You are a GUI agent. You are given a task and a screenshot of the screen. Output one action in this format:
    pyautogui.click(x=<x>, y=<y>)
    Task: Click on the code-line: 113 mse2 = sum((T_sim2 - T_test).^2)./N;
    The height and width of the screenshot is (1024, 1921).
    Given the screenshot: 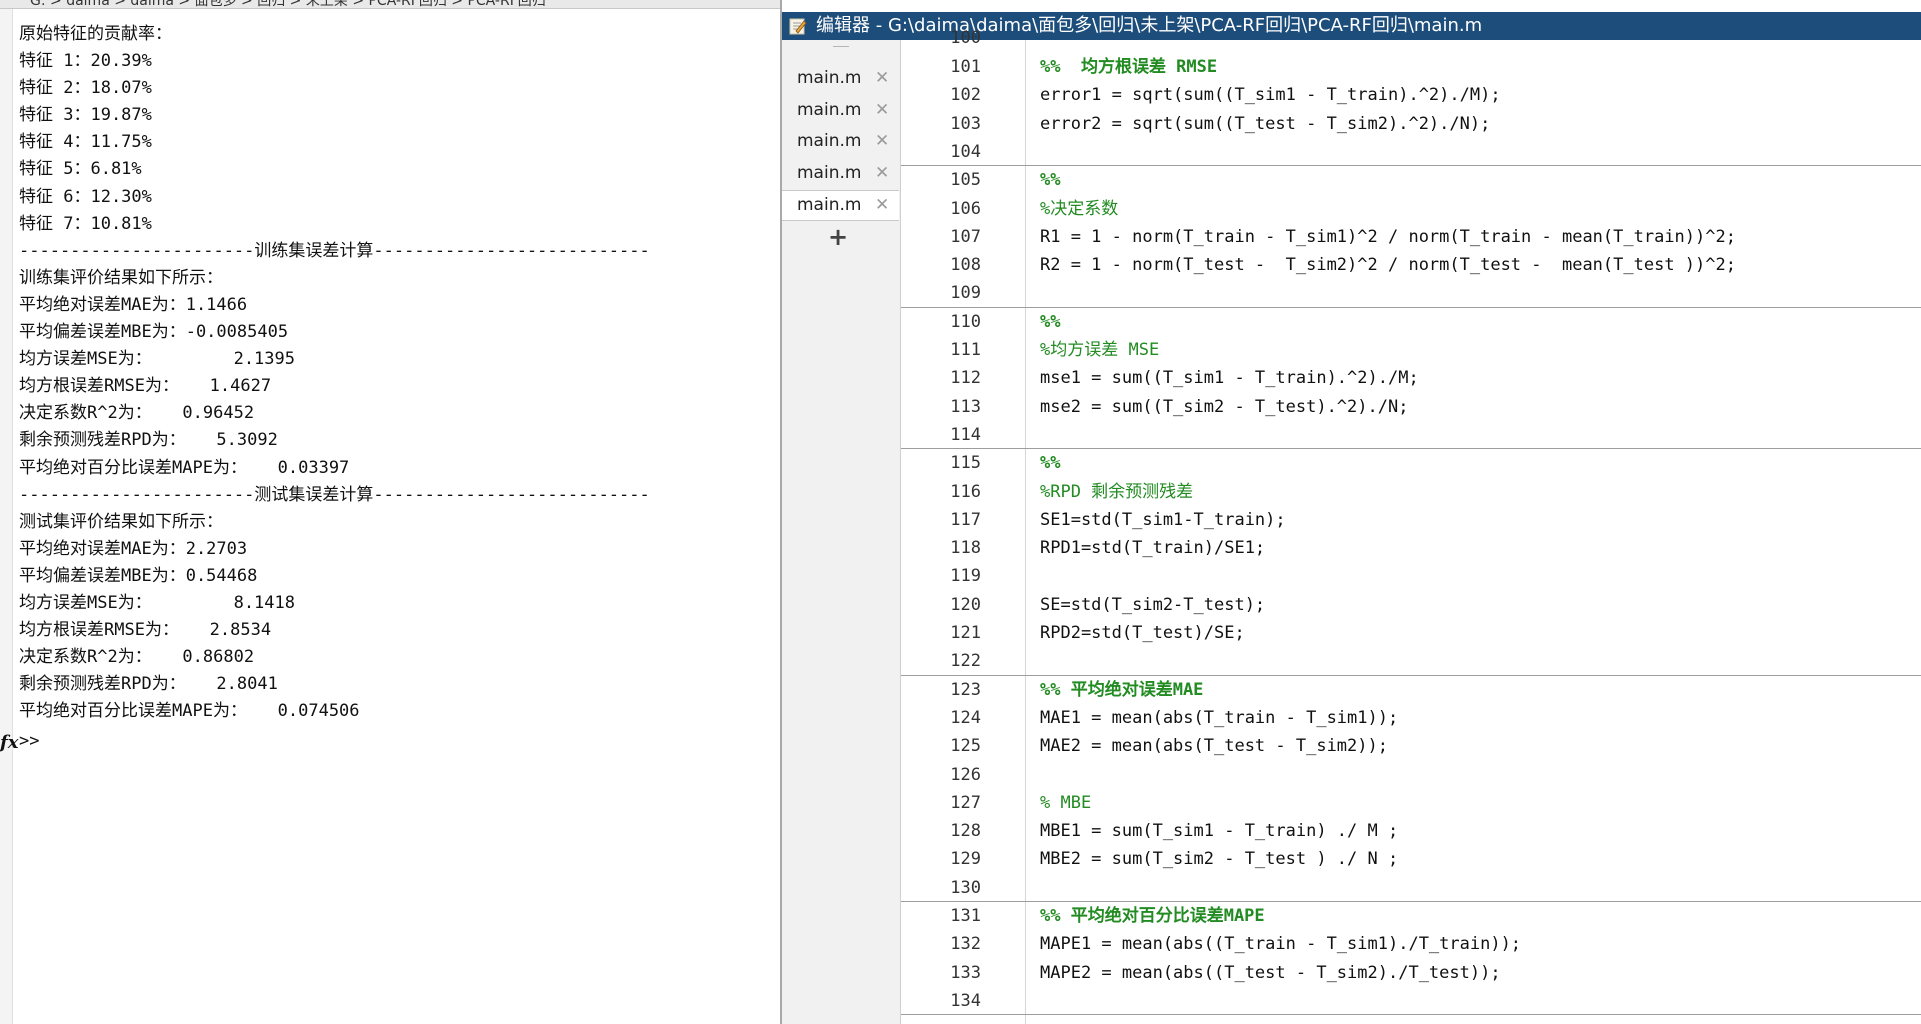 What is the action you would take?
    pyautogui.click(x=1411, y=407)
    